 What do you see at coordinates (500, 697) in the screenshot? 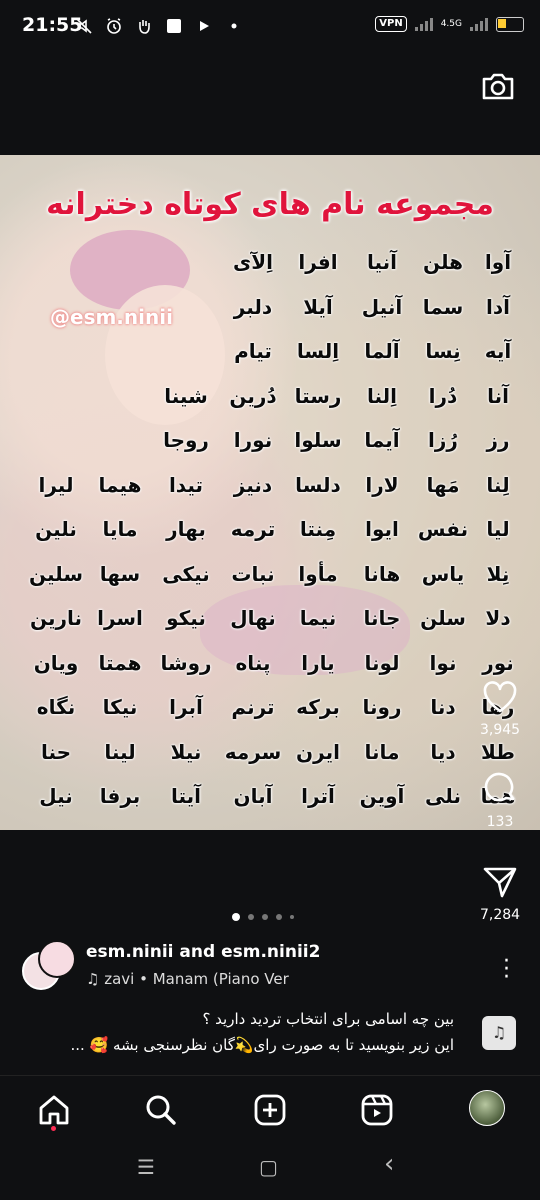
I see `heart-icon` at bounding box center [500, 697].